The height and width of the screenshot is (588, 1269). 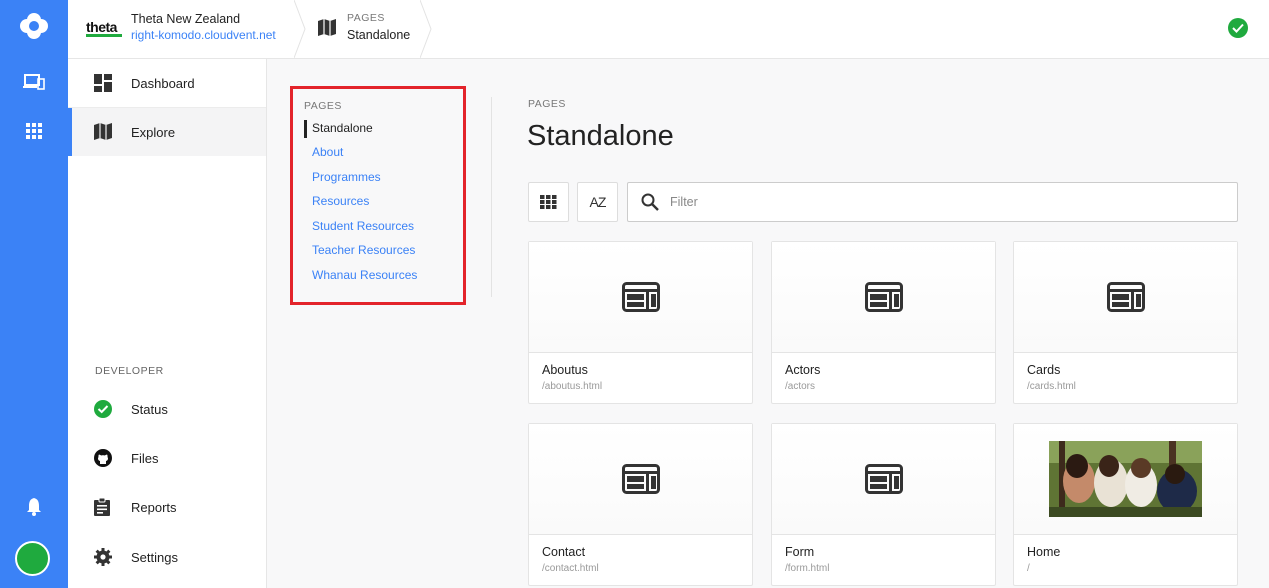 I want to click on home-photo-thumbnail, so click(x=1125, y=479).